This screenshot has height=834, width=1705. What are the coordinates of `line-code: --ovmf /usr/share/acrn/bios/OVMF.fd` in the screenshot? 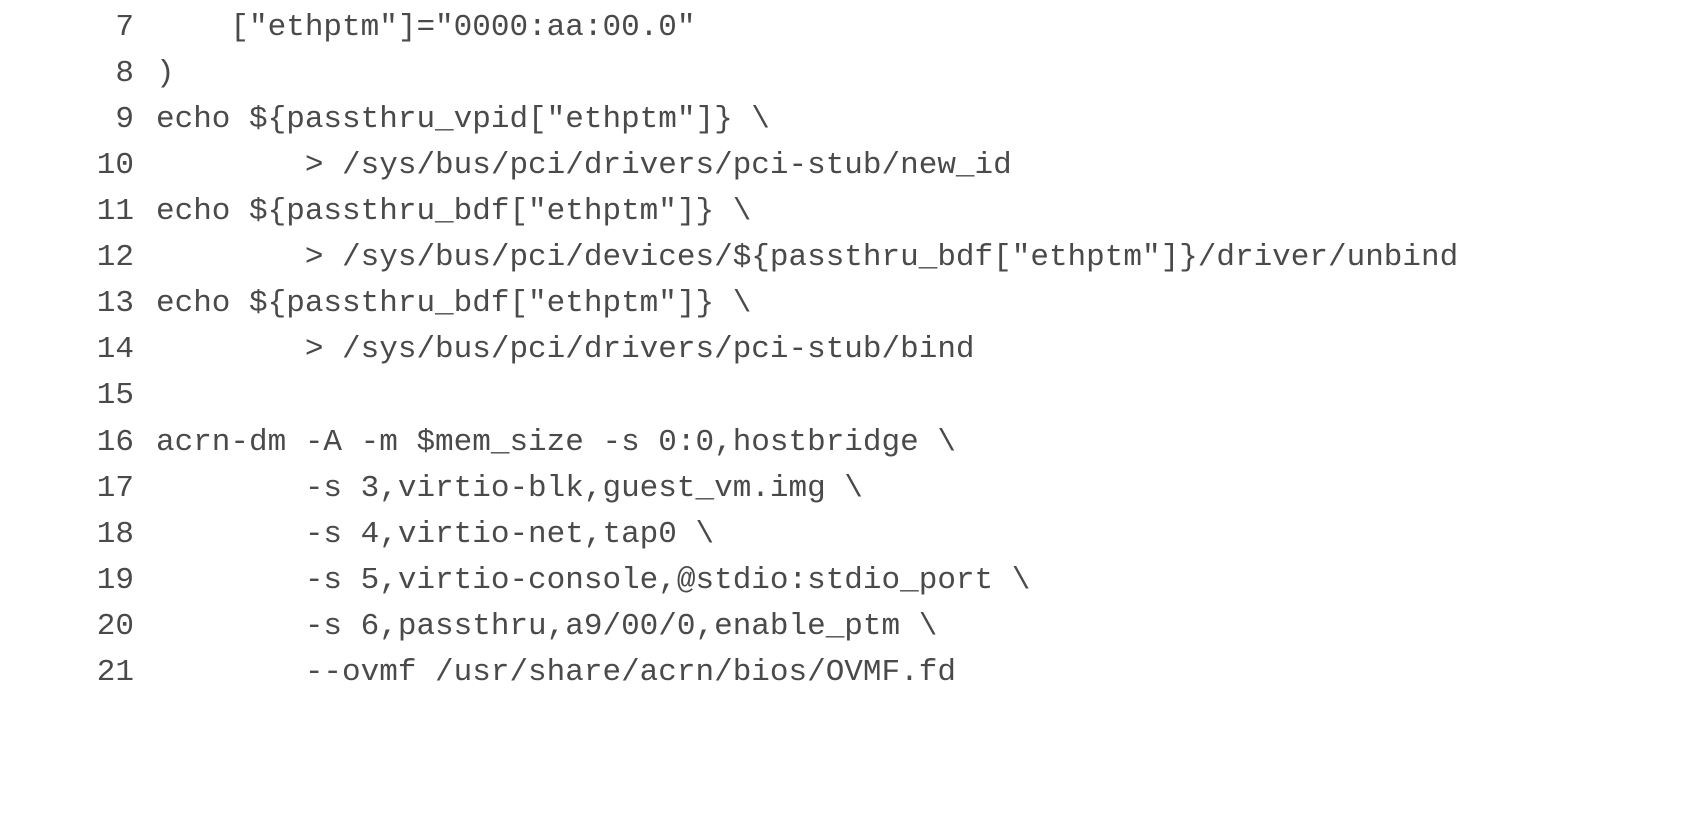 It's located at (556, 672).